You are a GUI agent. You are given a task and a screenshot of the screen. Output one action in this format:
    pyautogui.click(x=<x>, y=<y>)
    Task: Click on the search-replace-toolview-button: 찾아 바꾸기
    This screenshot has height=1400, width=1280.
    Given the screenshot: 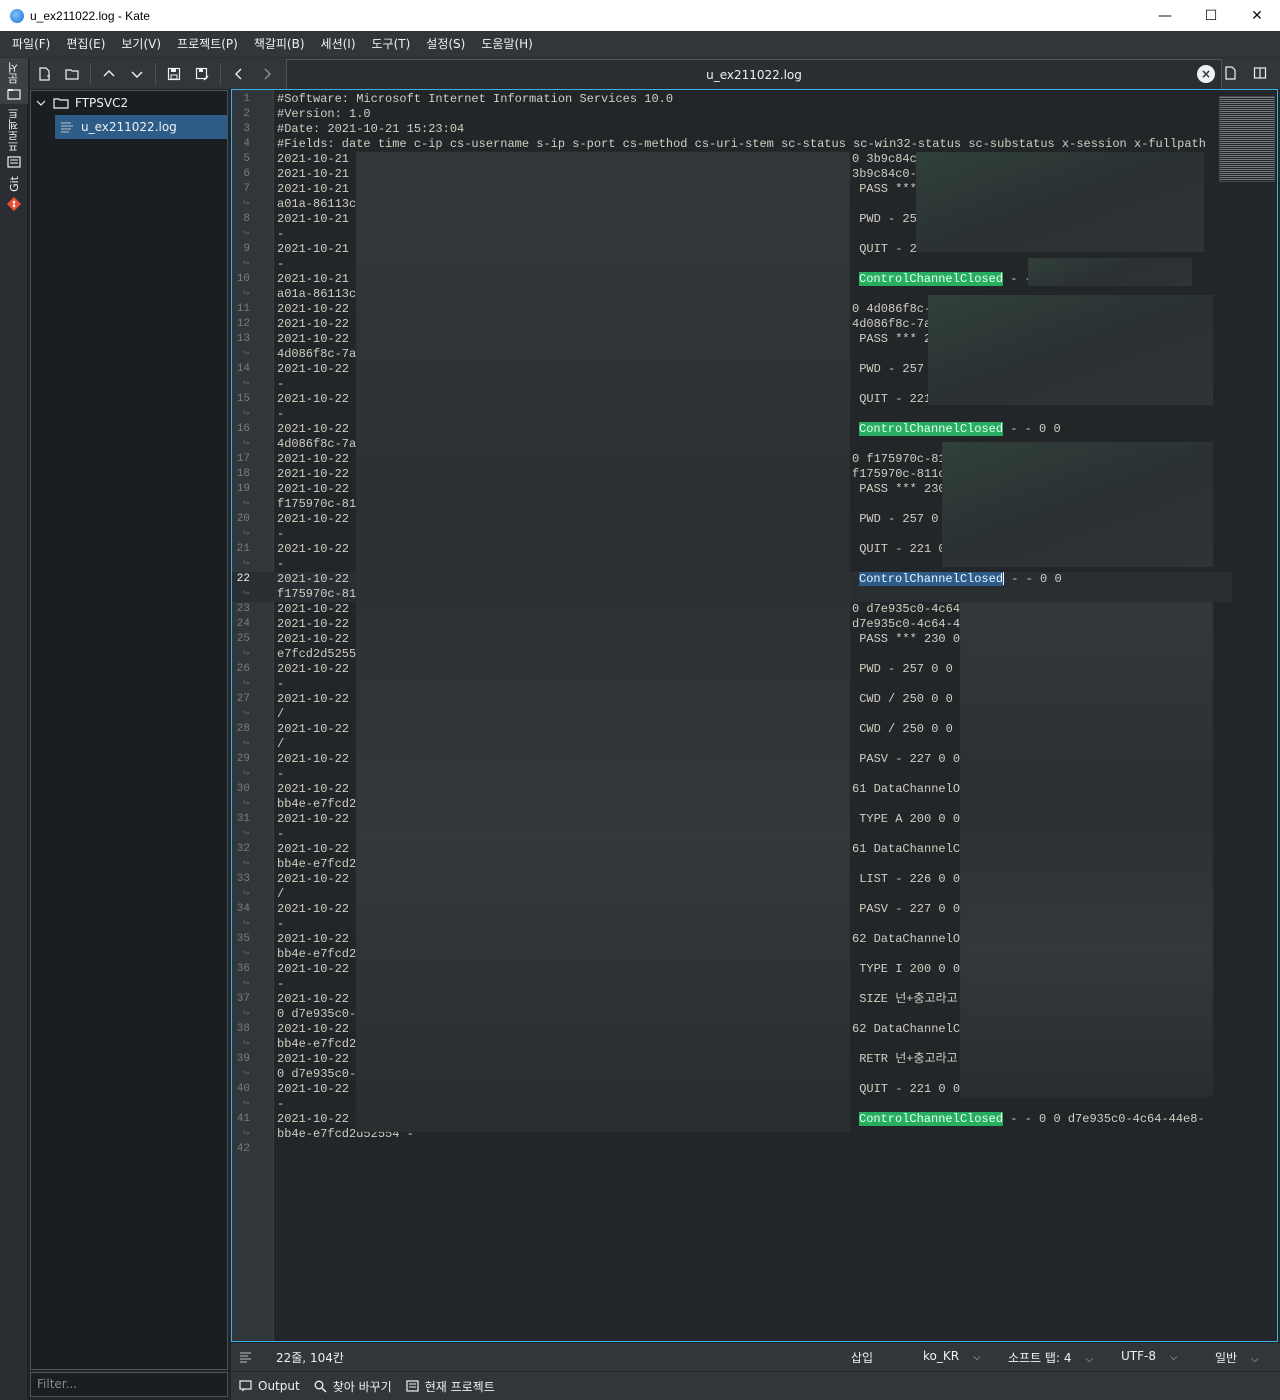 What is the action you would take?
    pyautogui.click(x=353, y=1386)
    